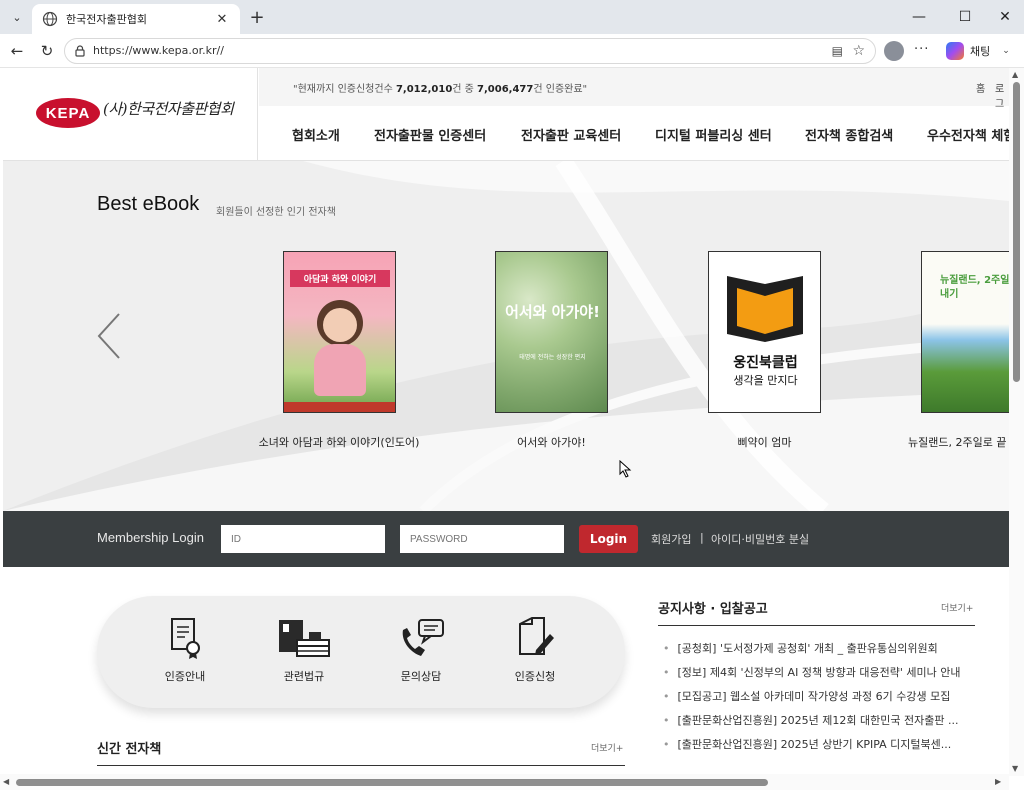  I want to click on quick-label-cert-apply: 인증신청, so click(535, 676).